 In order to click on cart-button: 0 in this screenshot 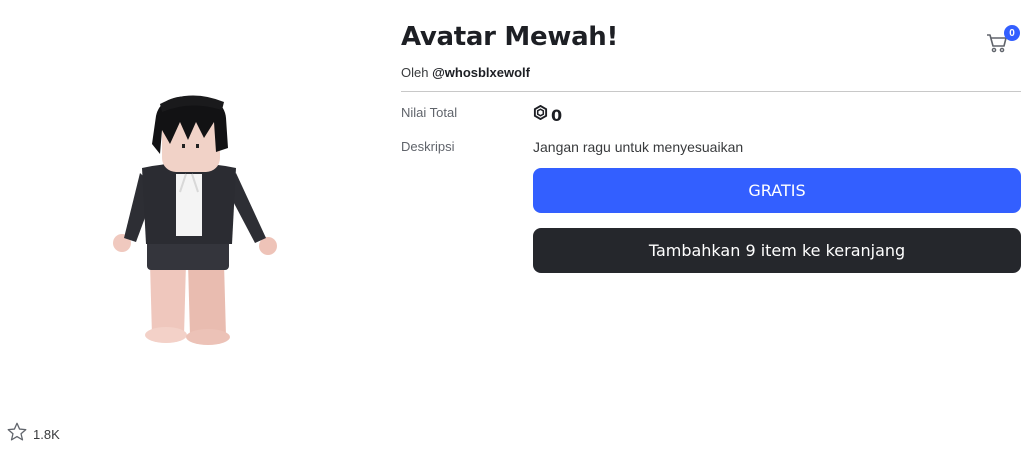, I will do `click(1004, 40)`.